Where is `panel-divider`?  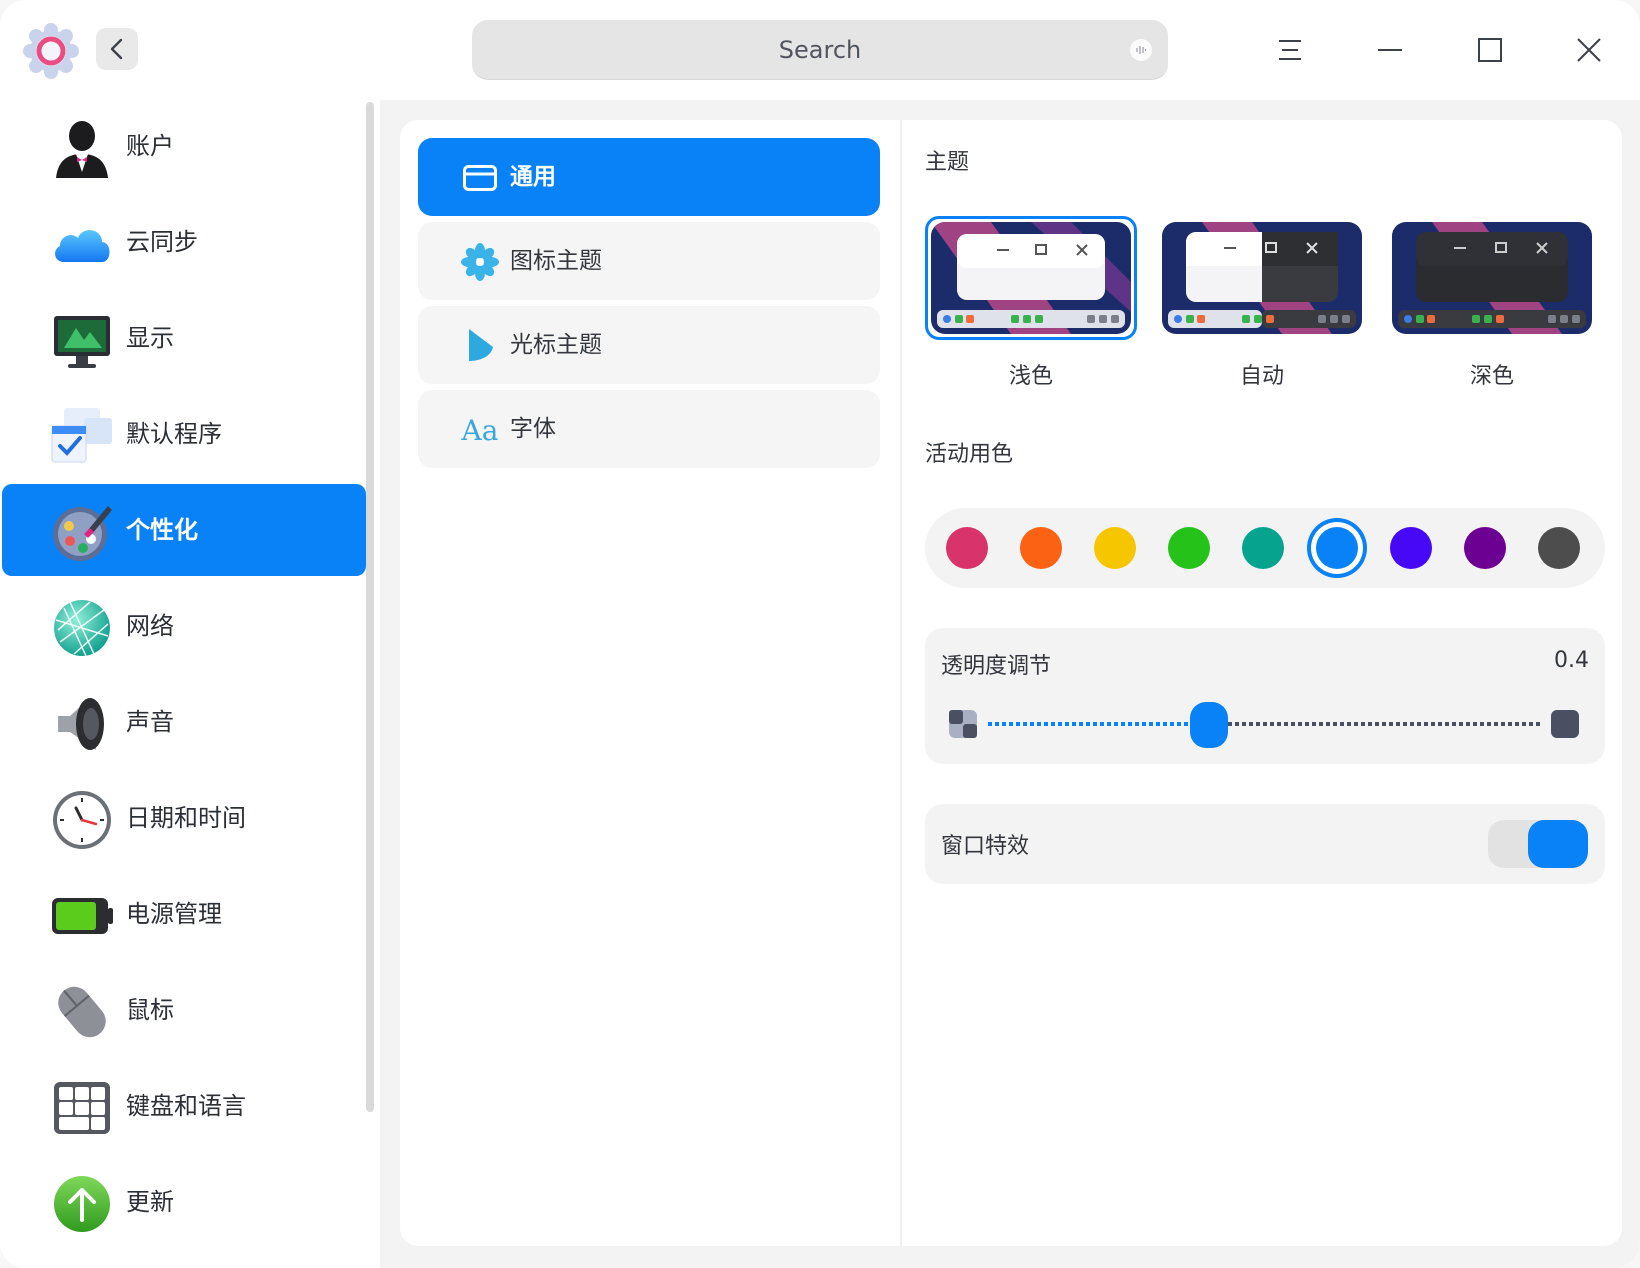
panel-divider is located at coordinates (901, 683).